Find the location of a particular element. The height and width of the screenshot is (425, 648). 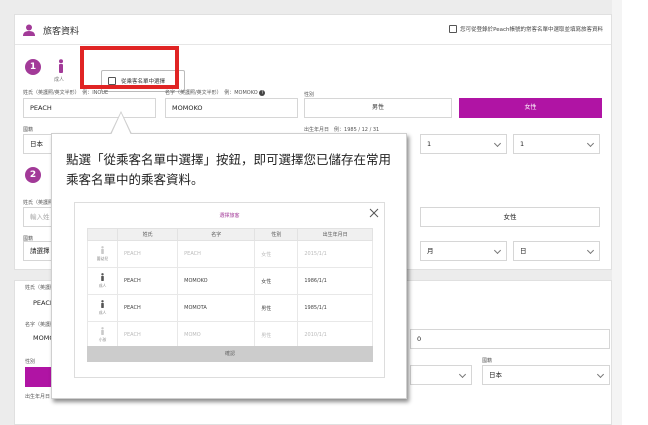

table-row: 嬰幼兒 PEACH PEACH 女性 2015/1/1 is located at coordinates (230, 254).